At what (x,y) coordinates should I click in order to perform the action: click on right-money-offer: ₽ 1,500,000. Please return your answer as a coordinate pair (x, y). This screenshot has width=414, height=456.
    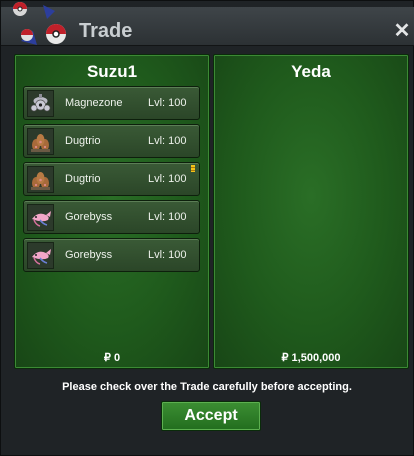
    Looking at the image, I should click on (311, 358).